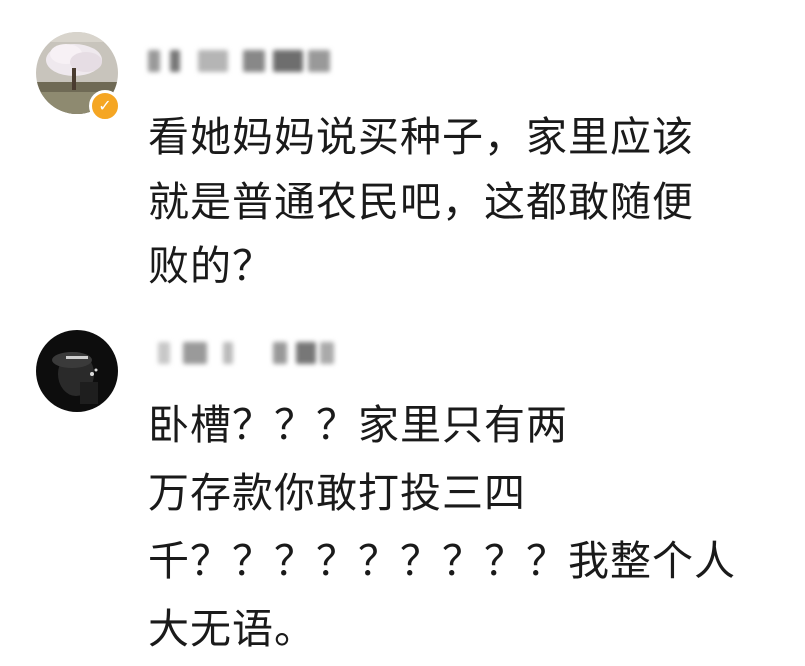 This screenshot has height=666, width=805. What do you see at coordinates (358, 425) in the screenshot?
I see `comment-text-line: 卧槽？？？家里只有两` at bounding box center [358, 425].